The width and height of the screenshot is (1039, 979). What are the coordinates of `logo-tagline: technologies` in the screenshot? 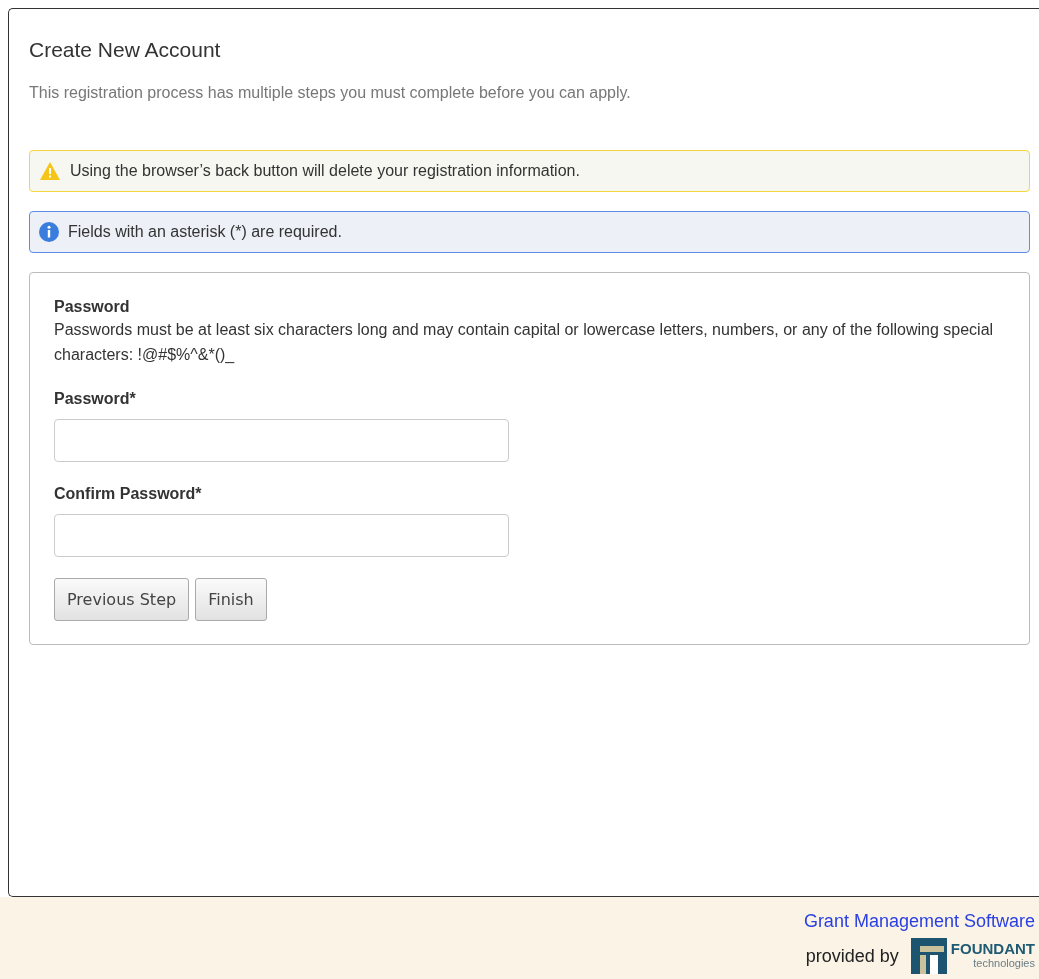 It's located at (1004, 963).